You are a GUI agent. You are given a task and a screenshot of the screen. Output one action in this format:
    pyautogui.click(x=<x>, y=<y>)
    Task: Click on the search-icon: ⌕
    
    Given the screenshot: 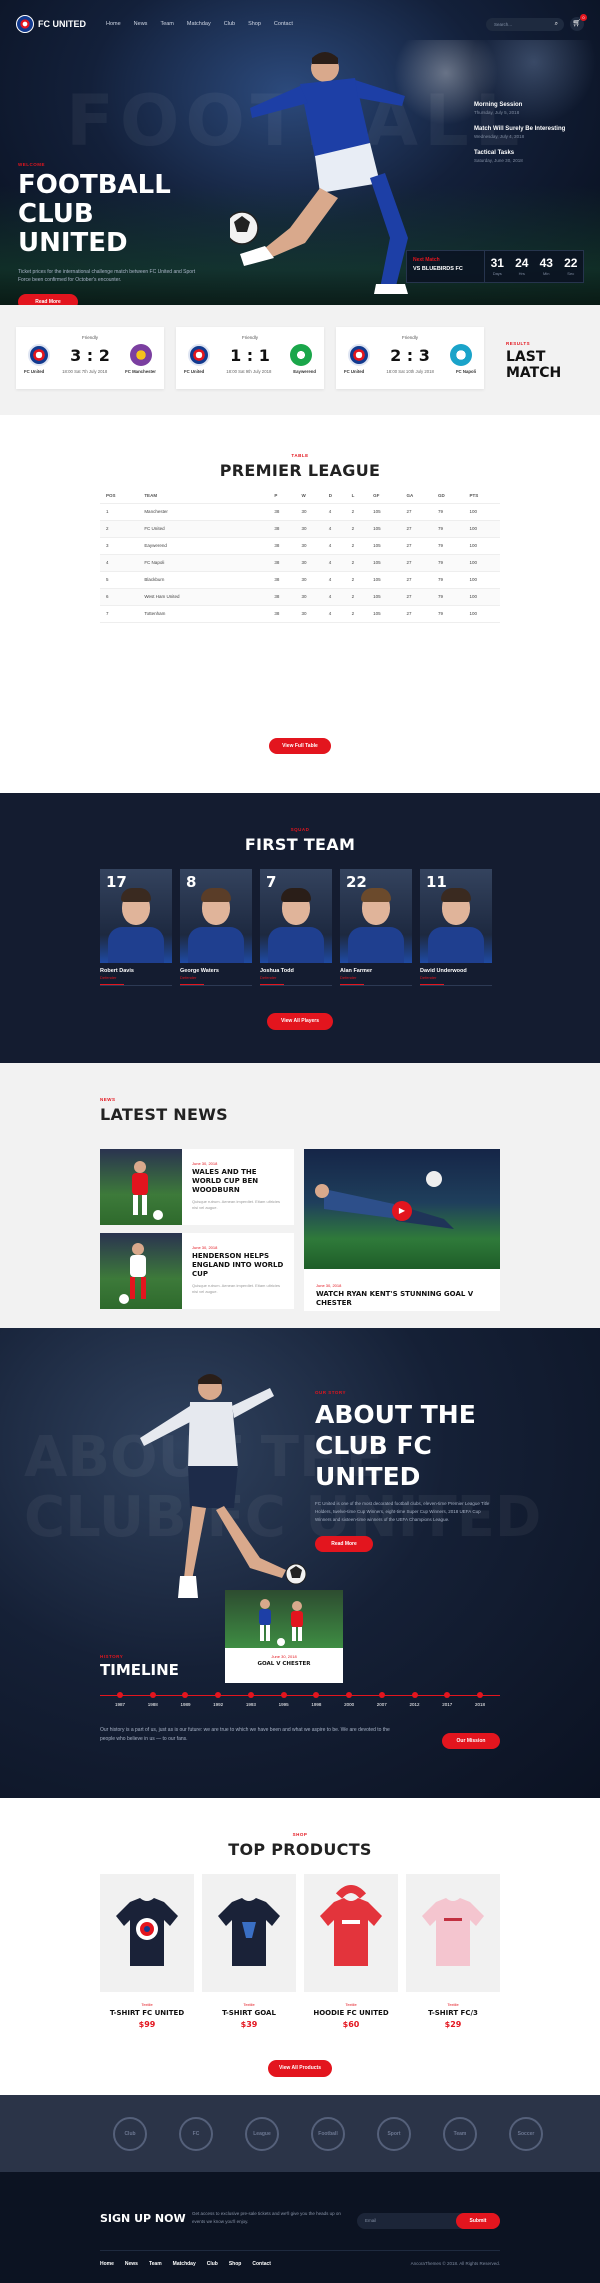 What is the action you would take?
    pyautogui.click(x=556, y=24)
    